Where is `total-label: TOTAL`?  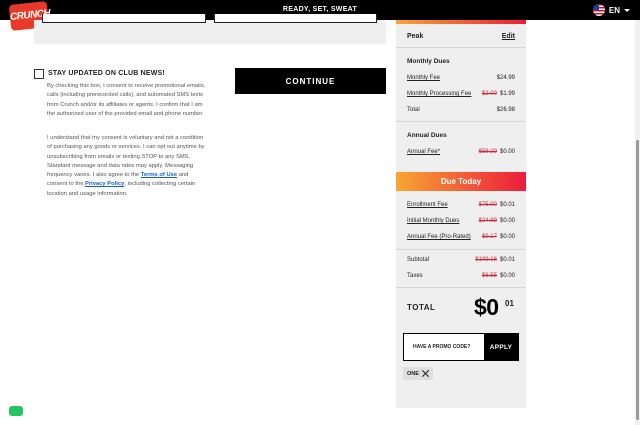 total-label: TOTAL is located at coordinates (421, 307).